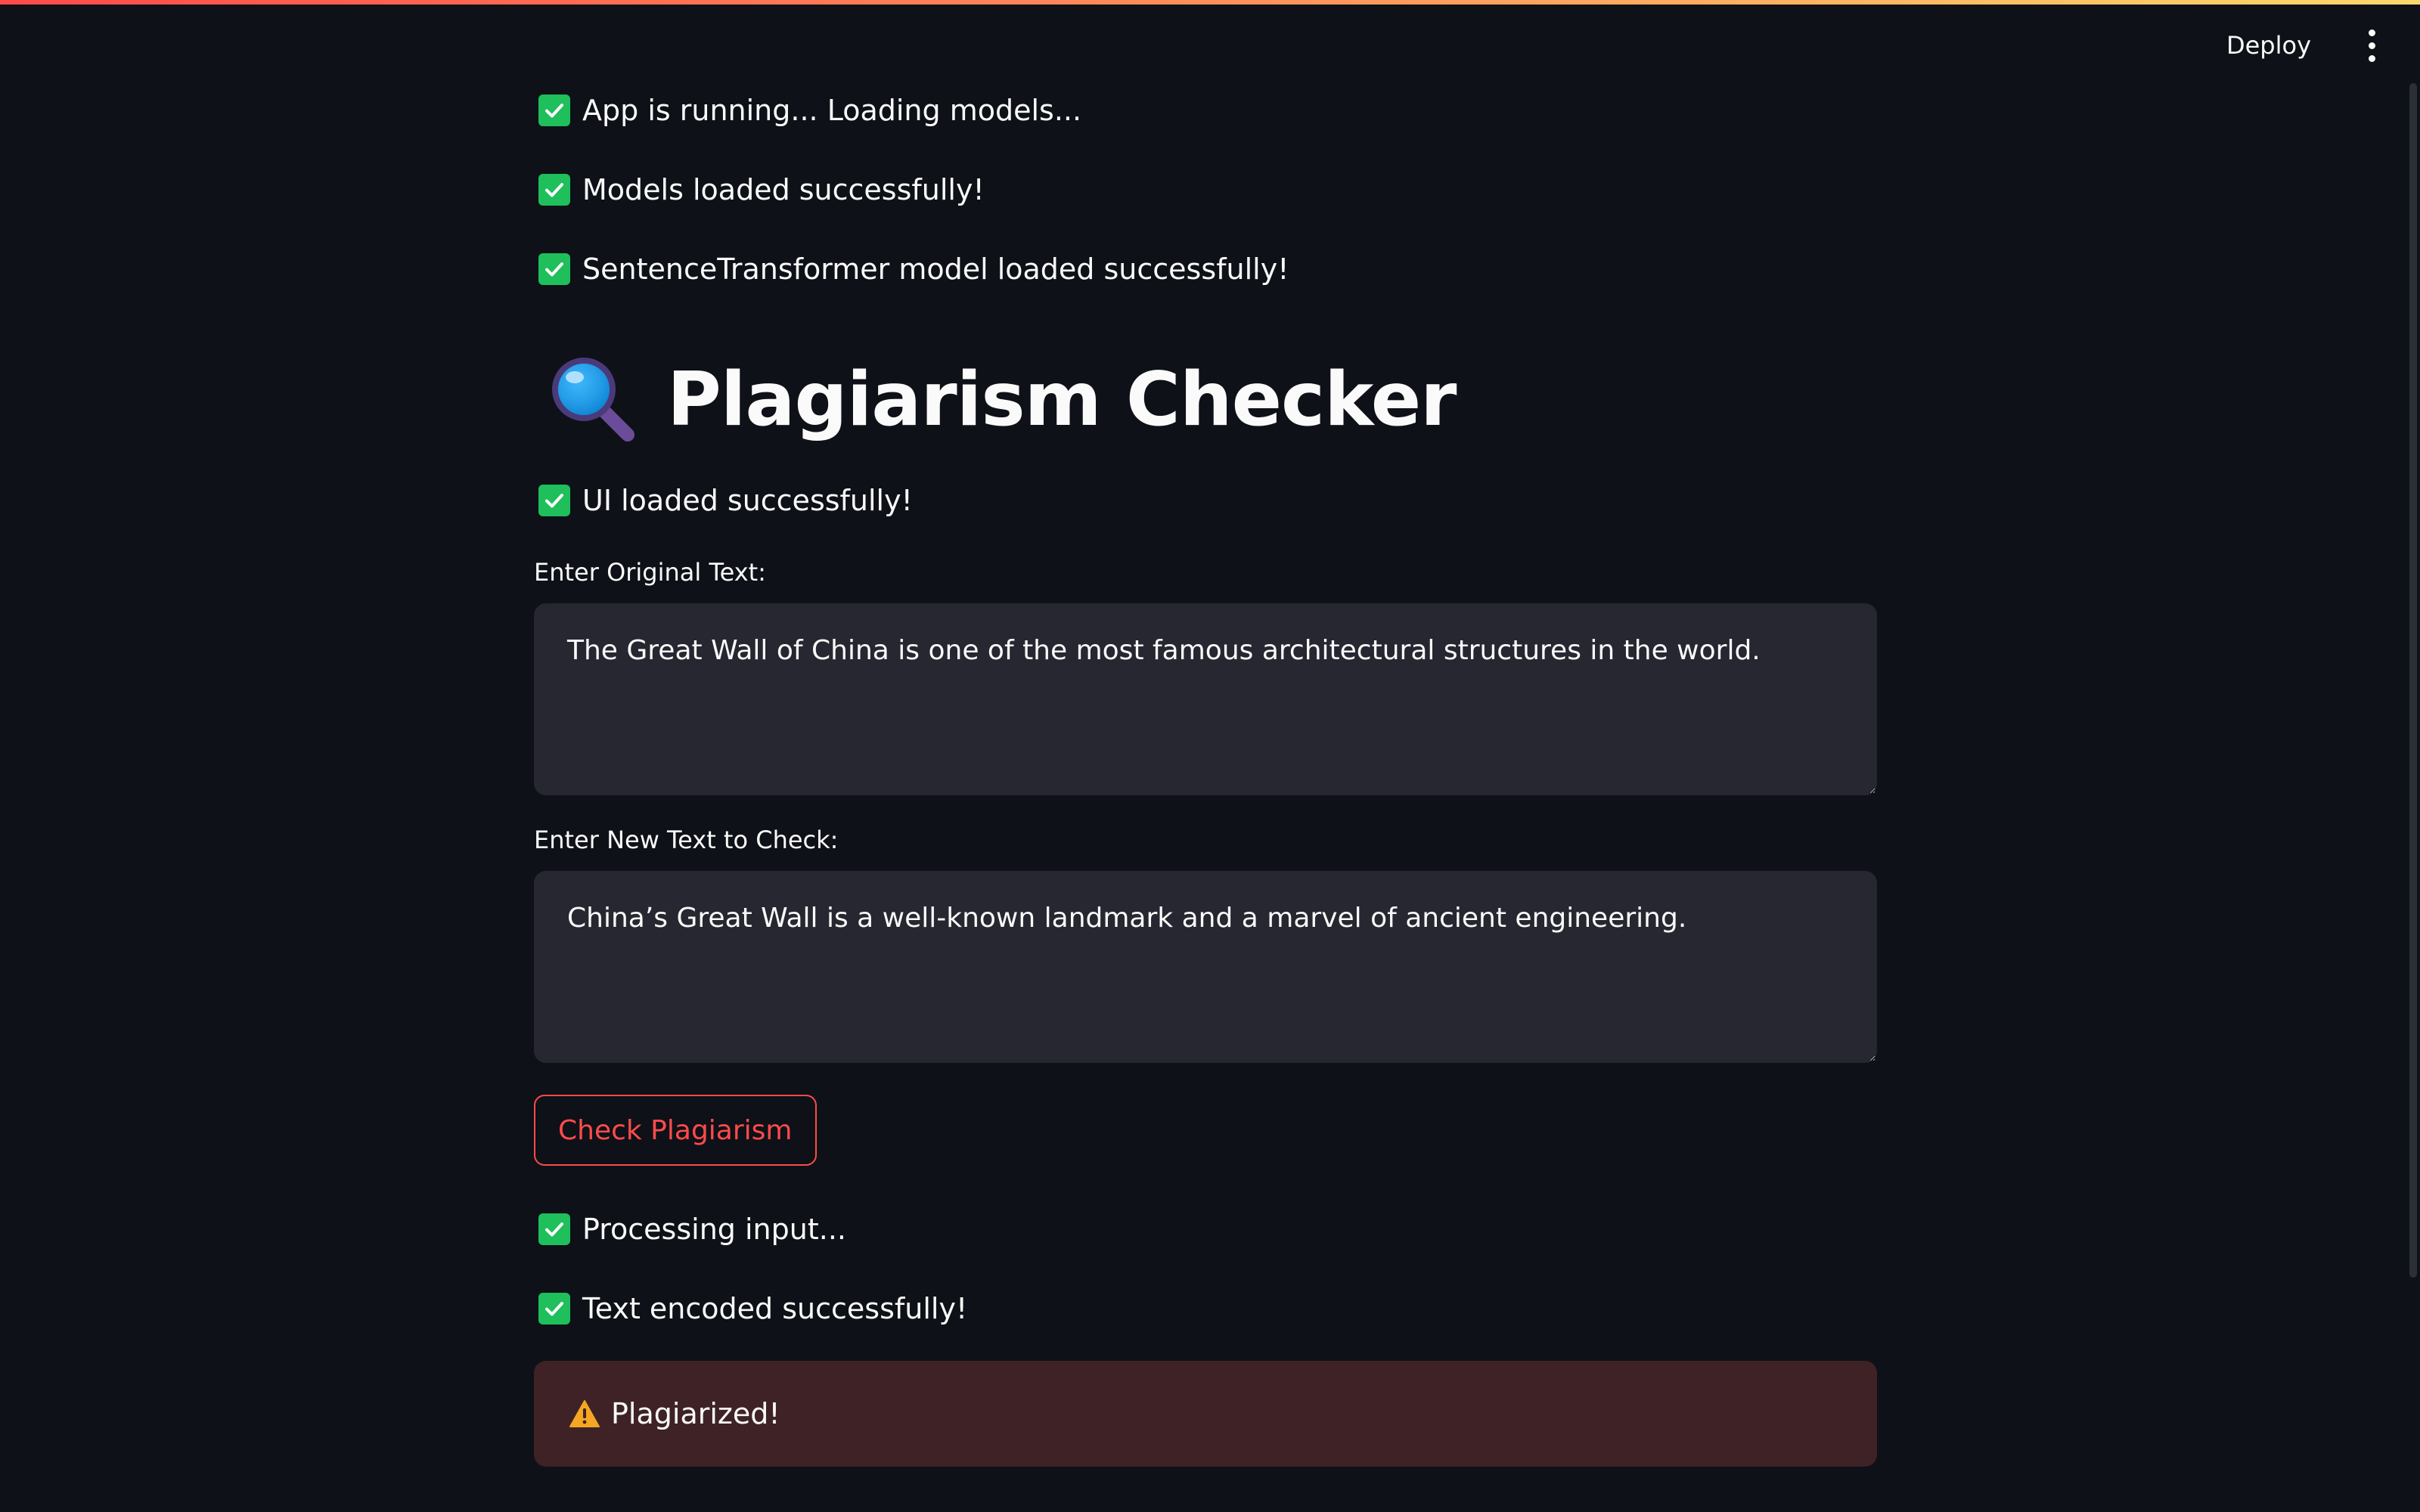 The height and width of the screenshot is (1512, 2420). What do you see at coordinates (1205, 1414) in the screenshot?
I see `plagiarism-result-alert: Plagiarized!` at bounding box center [1205, 1414].